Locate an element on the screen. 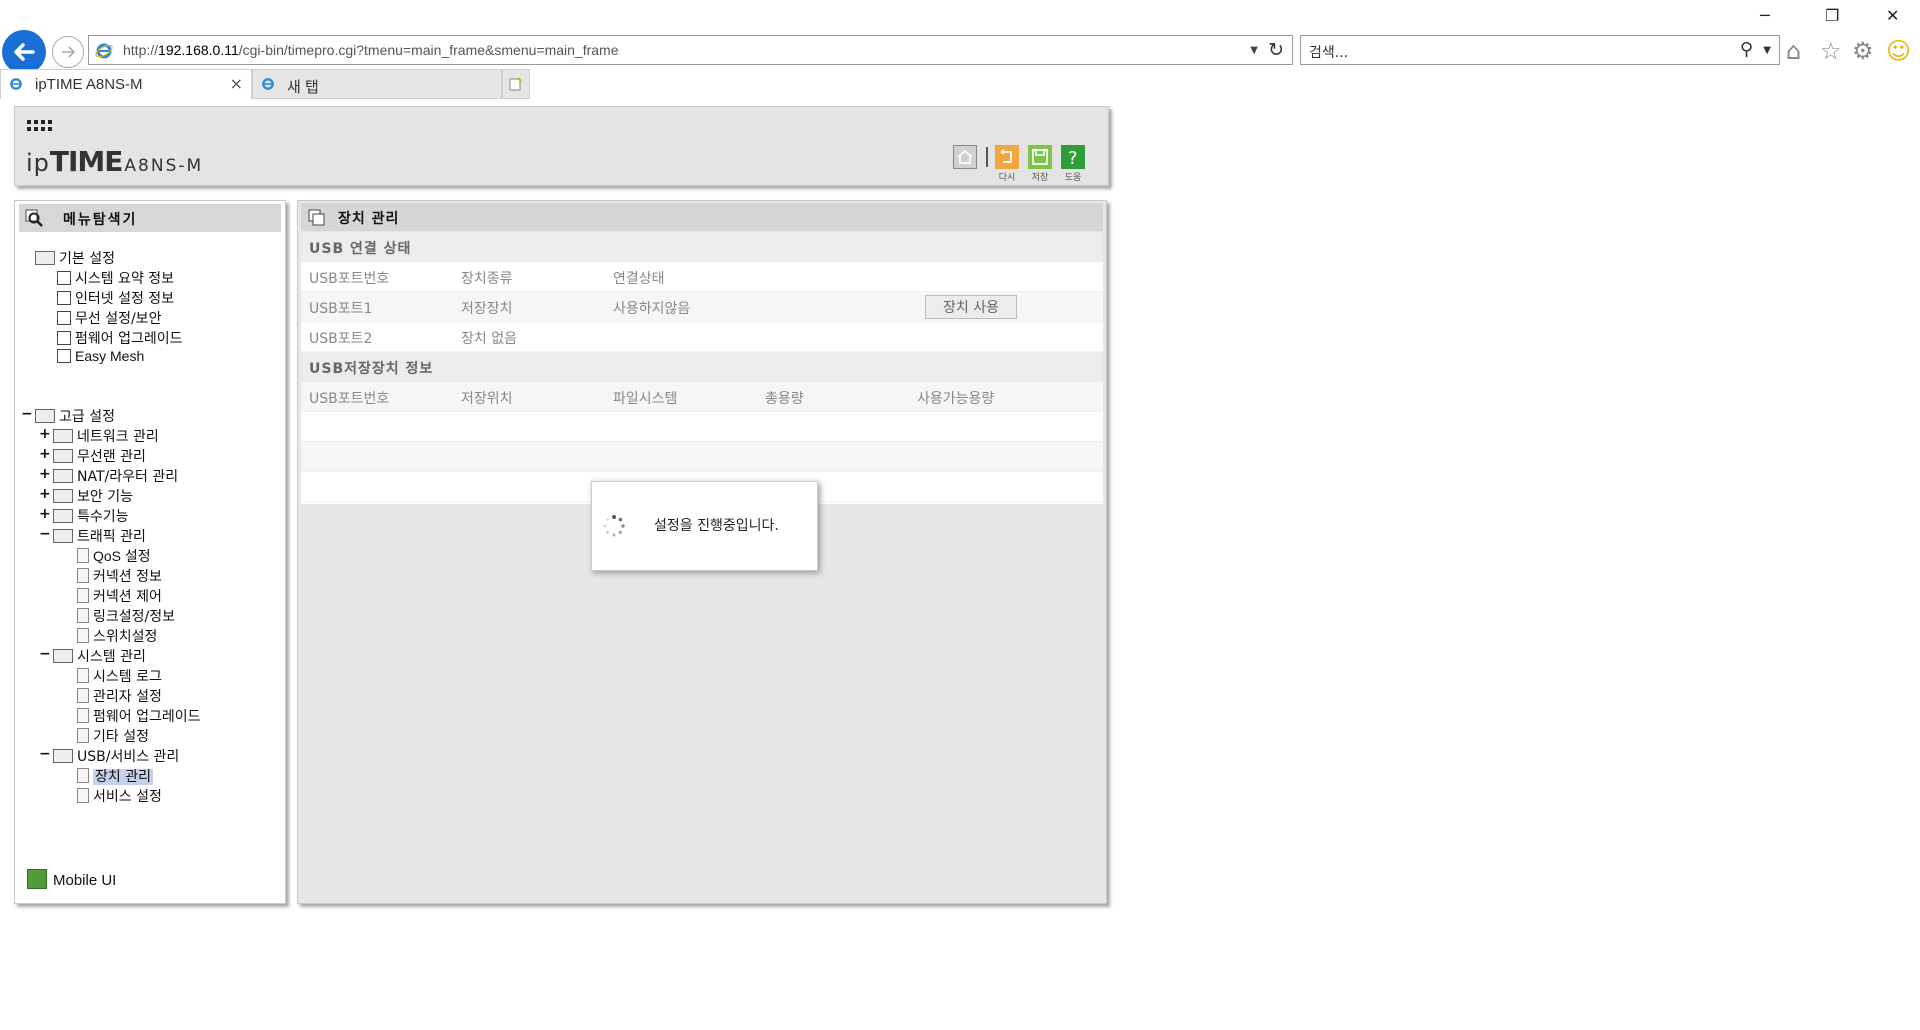  refresh-icon: ↻ is located at coordinates (1276, 50).